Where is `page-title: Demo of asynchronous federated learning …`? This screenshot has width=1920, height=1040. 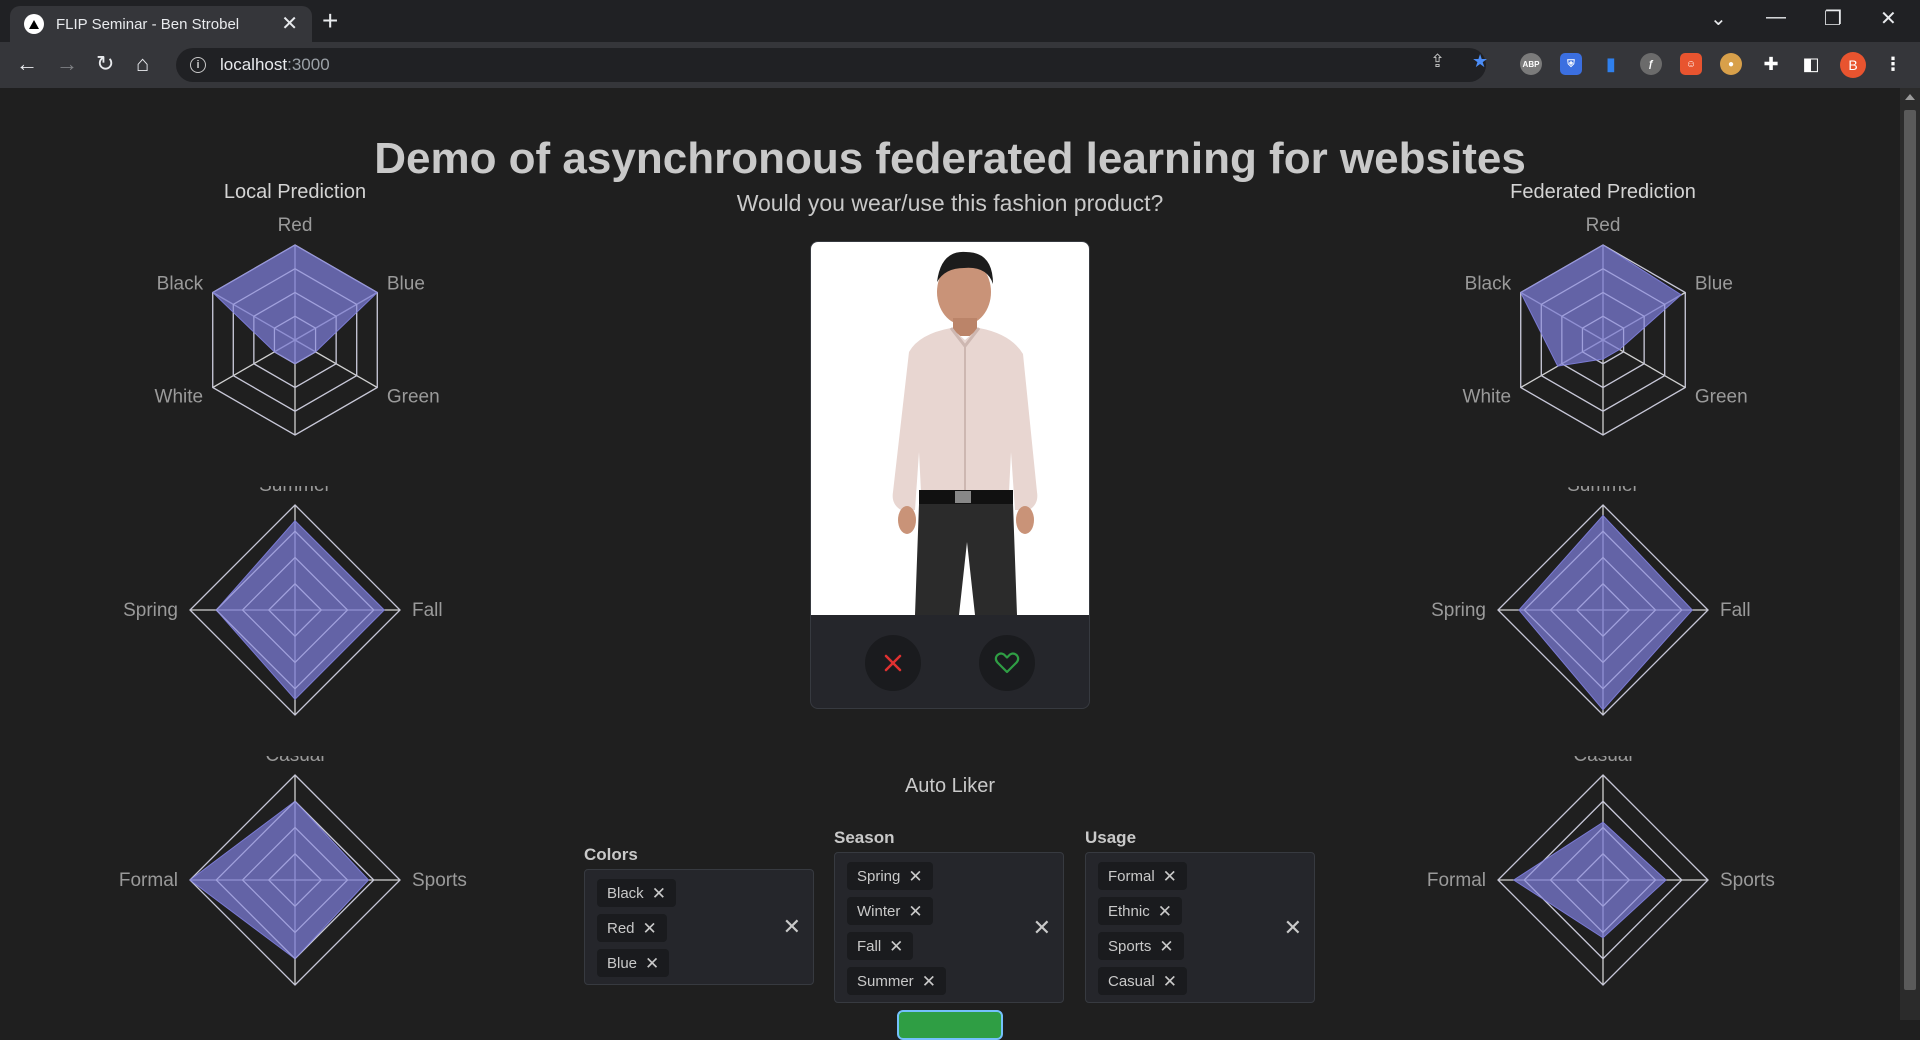 page-title: Demo of asynchronous federated learning … is located at coordinates (950, 158).